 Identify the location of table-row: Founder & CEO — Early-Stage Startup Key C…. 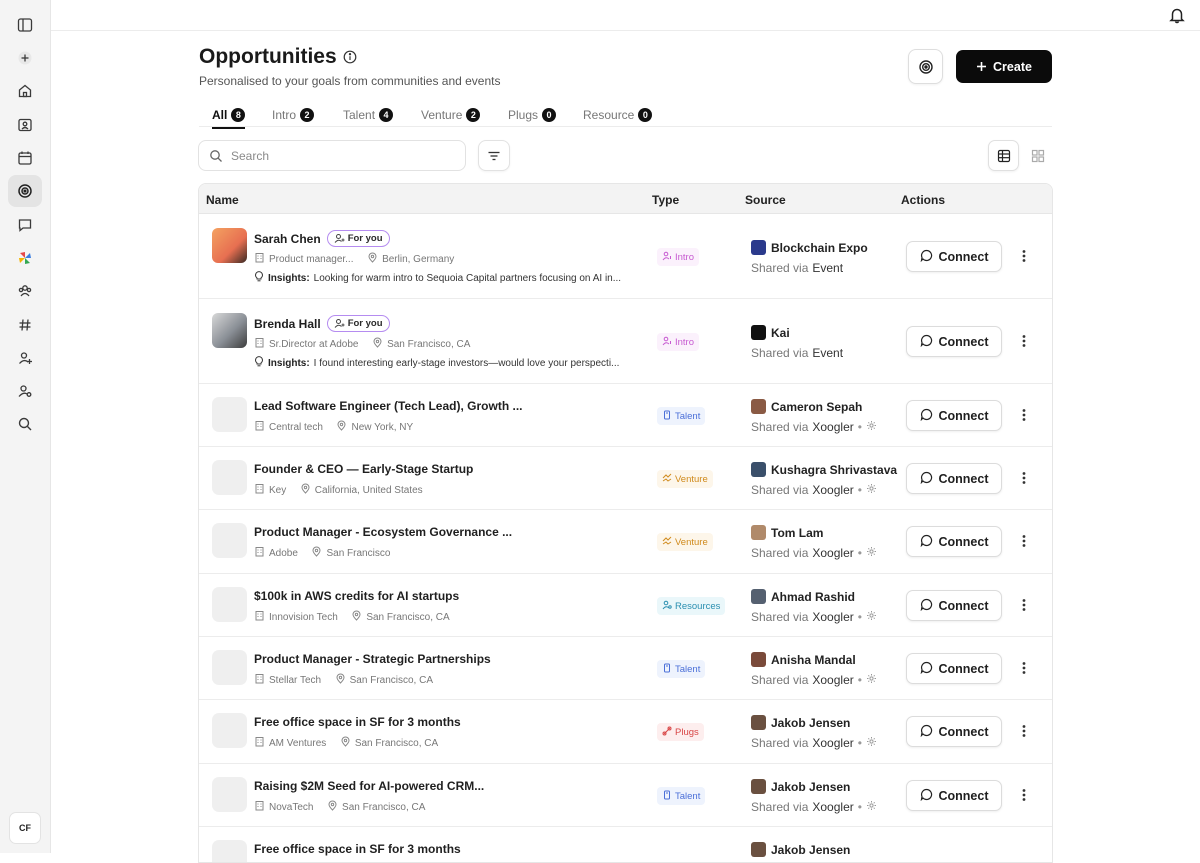
(625, 478).